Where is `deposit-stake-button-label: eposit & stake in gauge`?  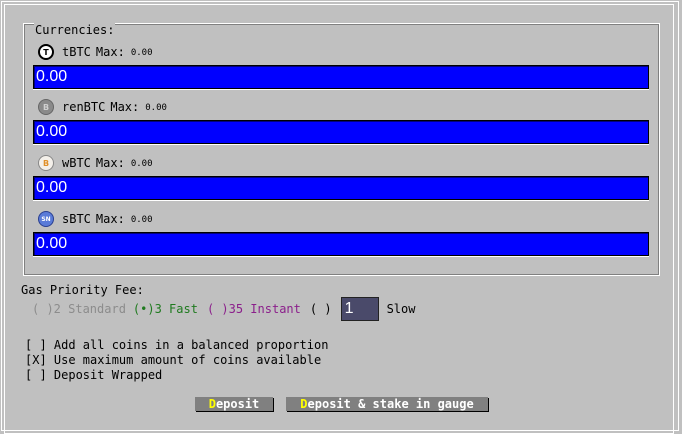 deposit-stake-button-label: eposit & stake in gauge is located at coordinates (390, 404).